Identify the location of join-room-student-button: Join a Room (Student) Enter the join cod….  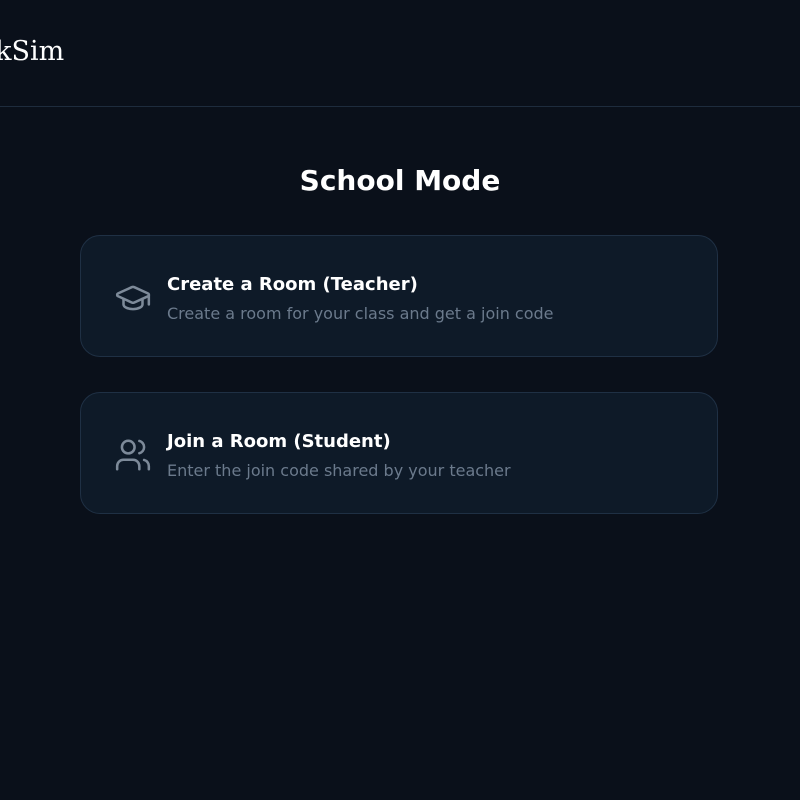
(399, 453).